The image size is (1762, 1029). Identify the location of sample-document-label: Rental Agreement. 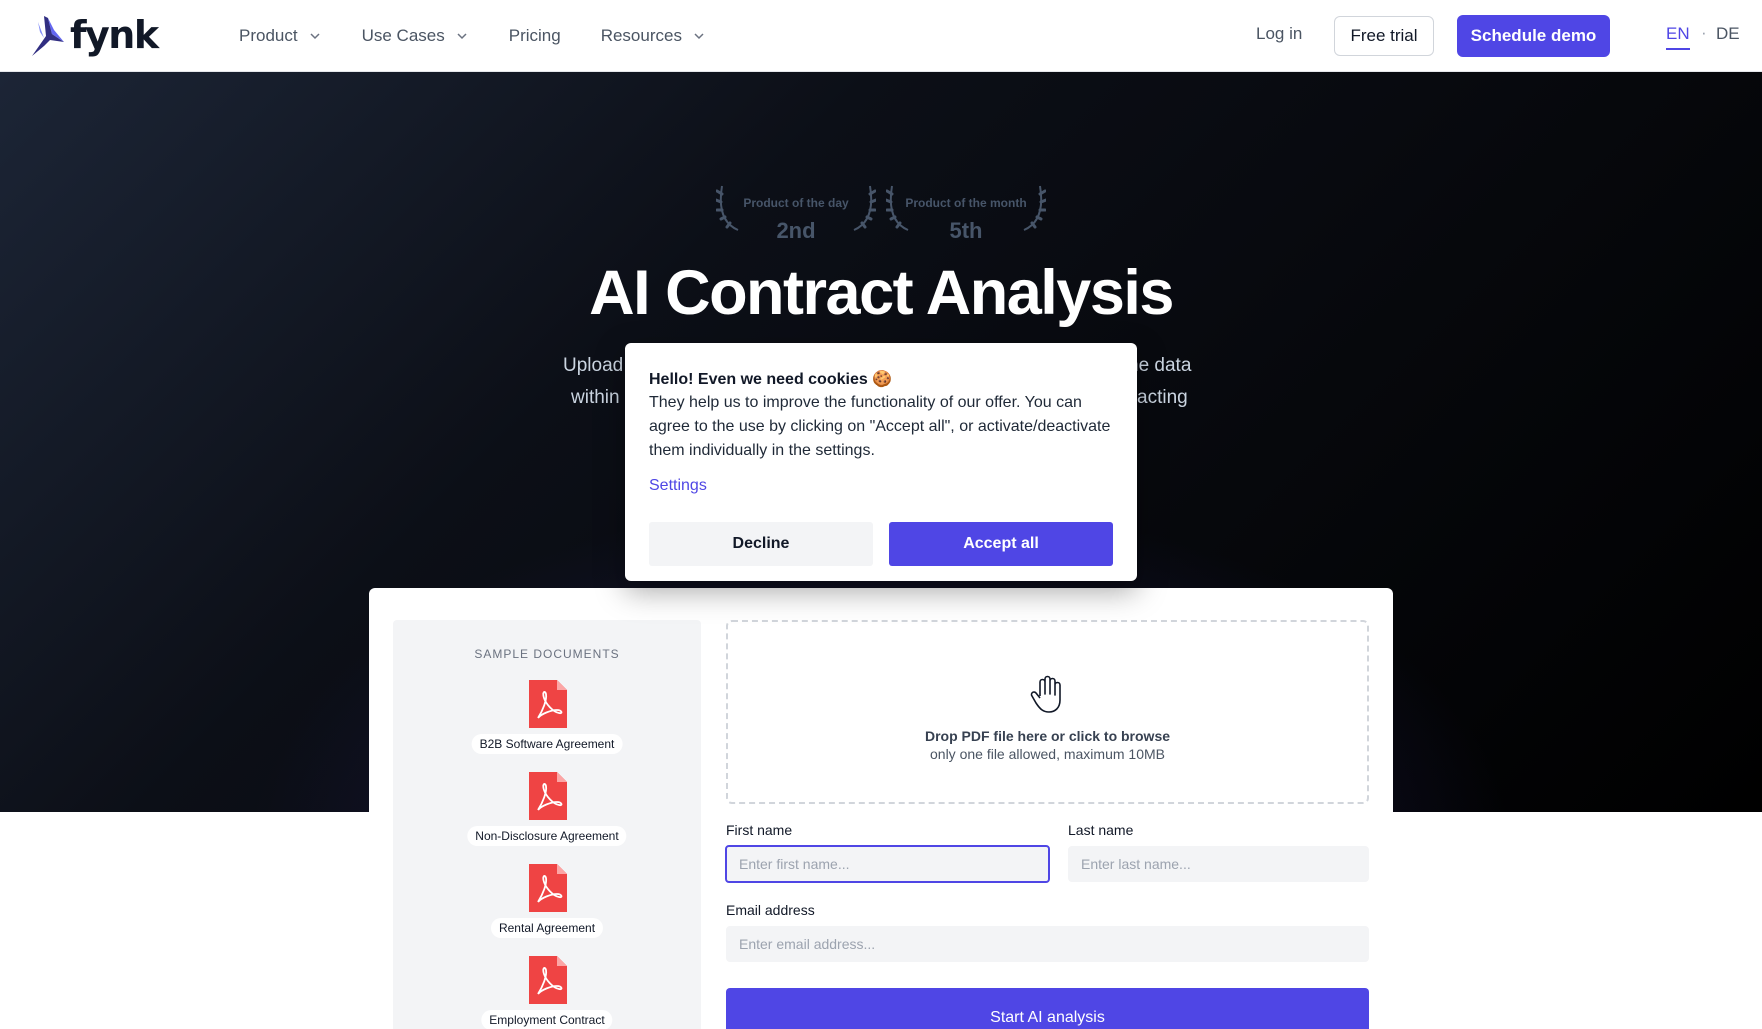
(547, 928).